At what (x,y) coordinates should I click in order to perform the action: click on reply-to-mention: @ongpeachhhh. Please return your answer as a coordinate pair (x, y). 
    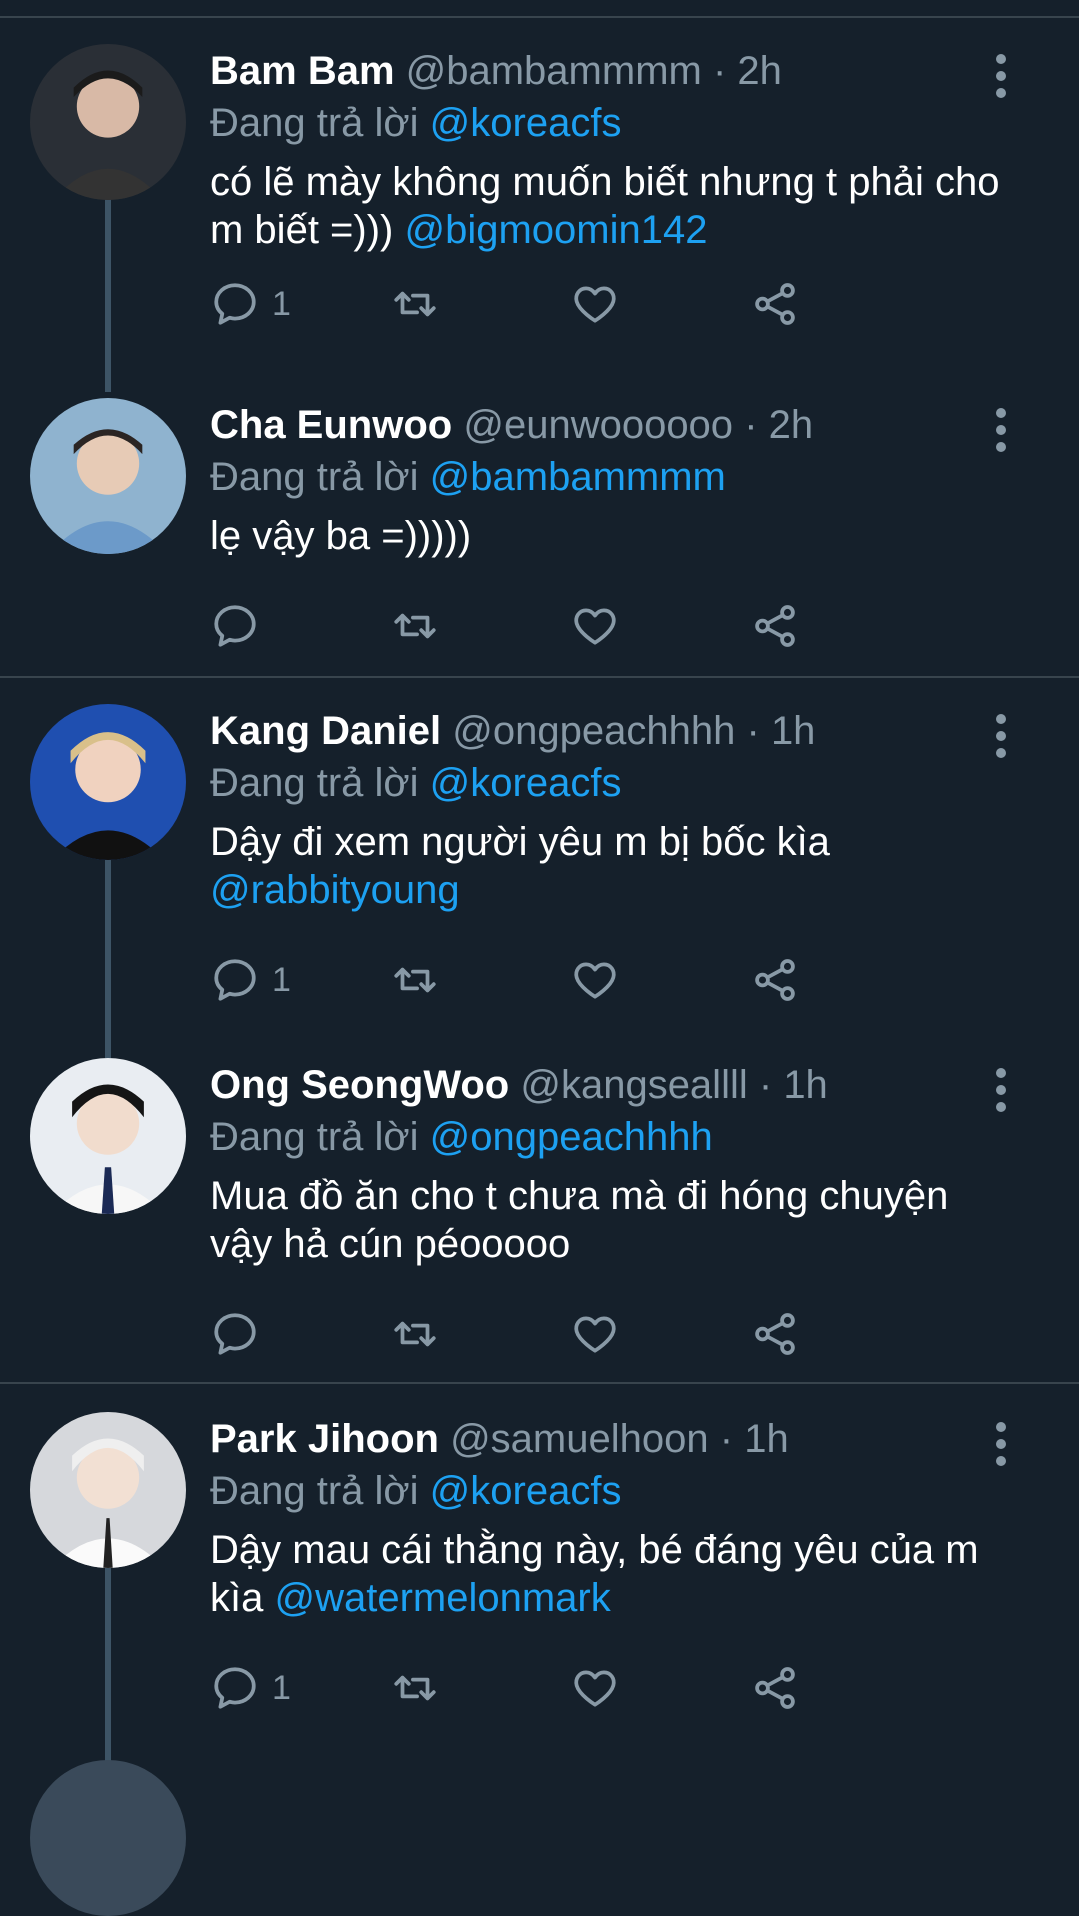
    Looking at the image, I should click on (571, 1137).